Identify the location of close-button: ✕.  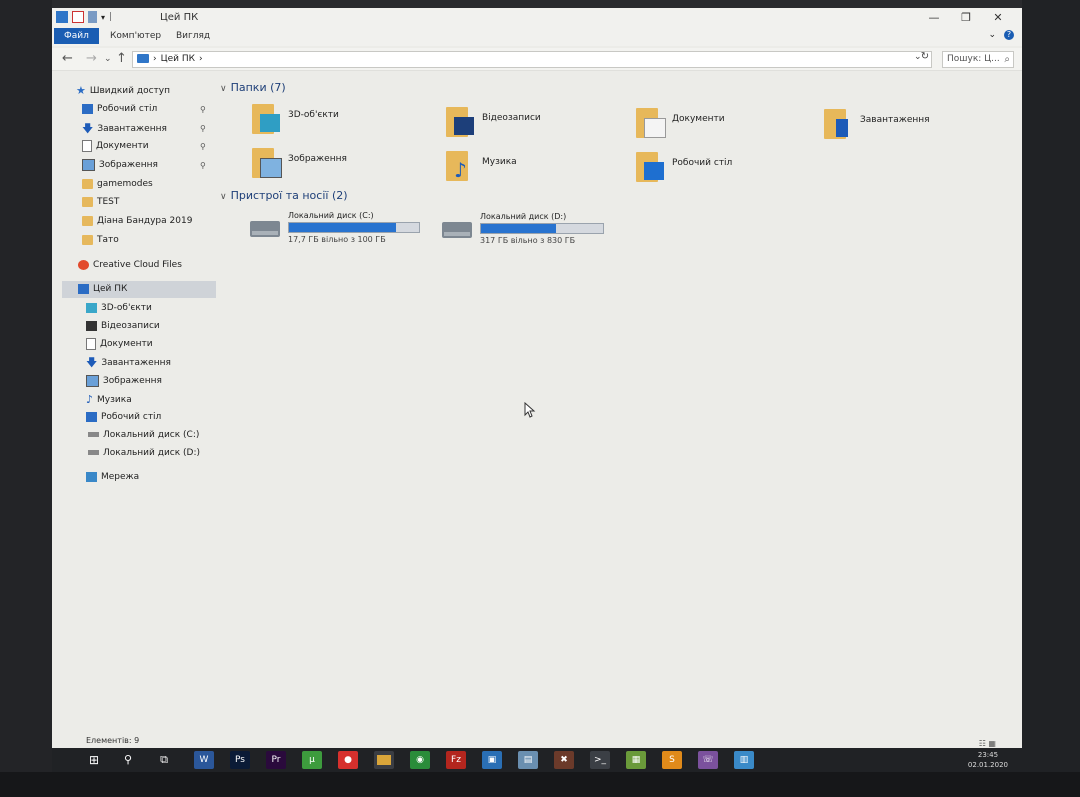
(998, 18).